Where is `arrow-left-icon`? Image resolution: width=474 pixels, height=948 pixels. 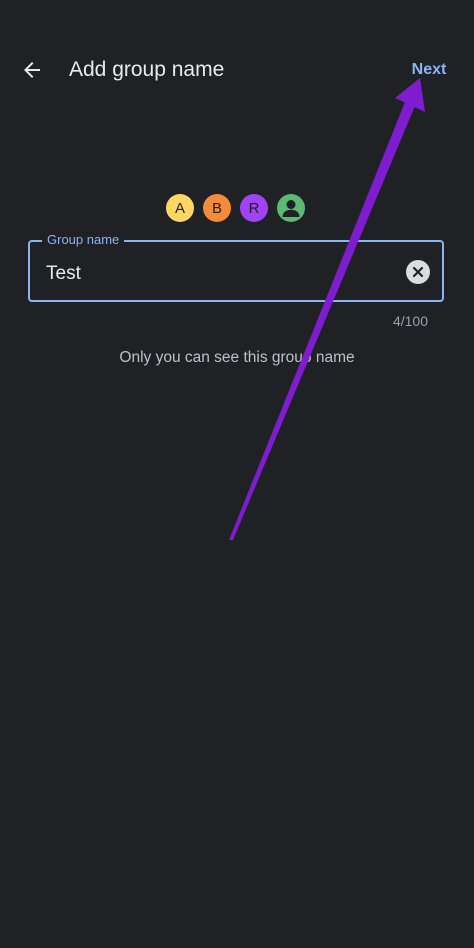 arrow-left-icon is located at coordinates (32, 70).